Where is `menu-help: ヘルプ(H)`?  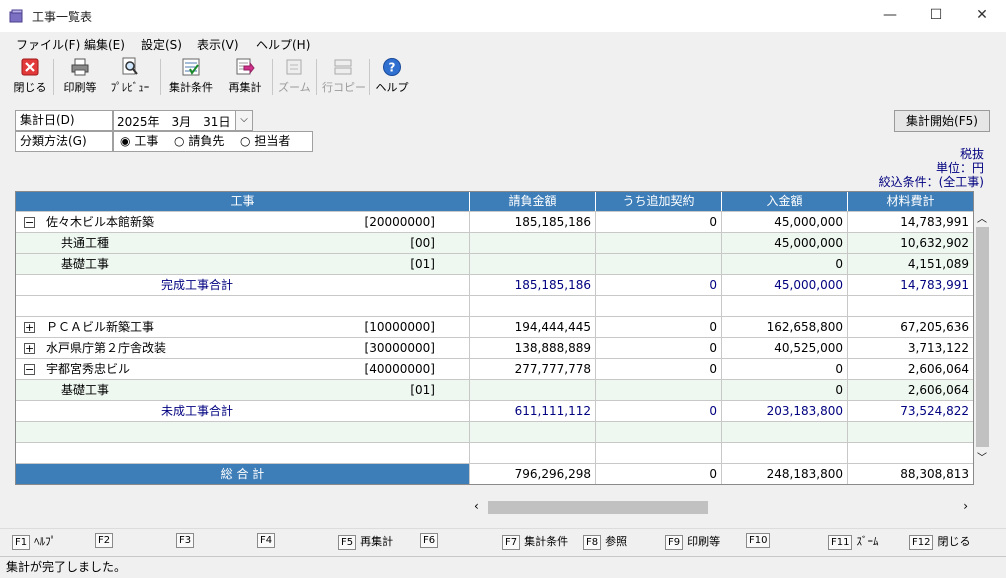 menu-help: ヘルプ(H) is located at coordinates (283, 44).